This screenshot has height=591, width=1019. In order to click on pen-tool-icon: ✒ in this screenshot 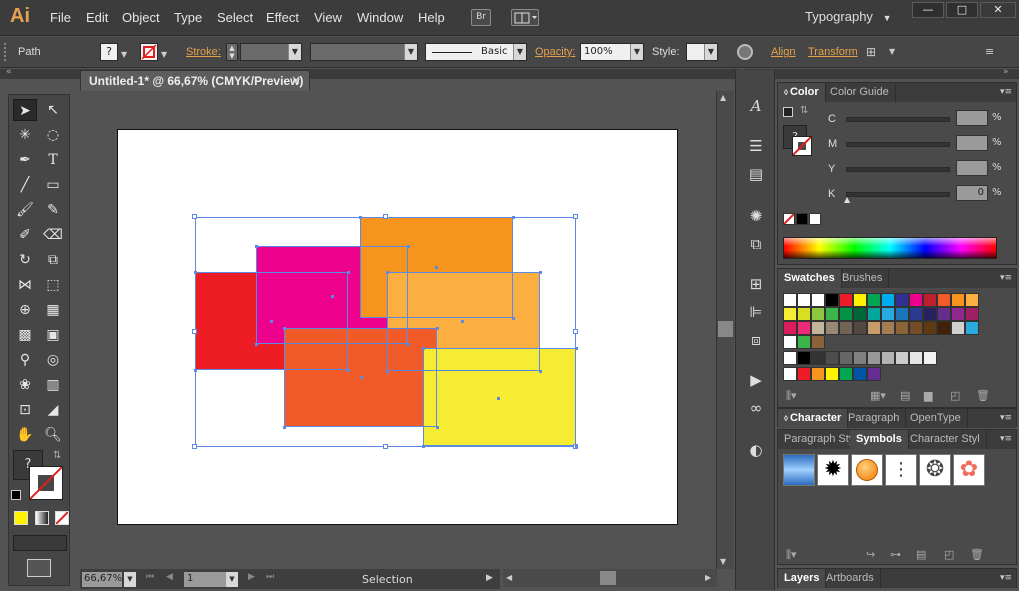, I will do `click(25, 160)`.